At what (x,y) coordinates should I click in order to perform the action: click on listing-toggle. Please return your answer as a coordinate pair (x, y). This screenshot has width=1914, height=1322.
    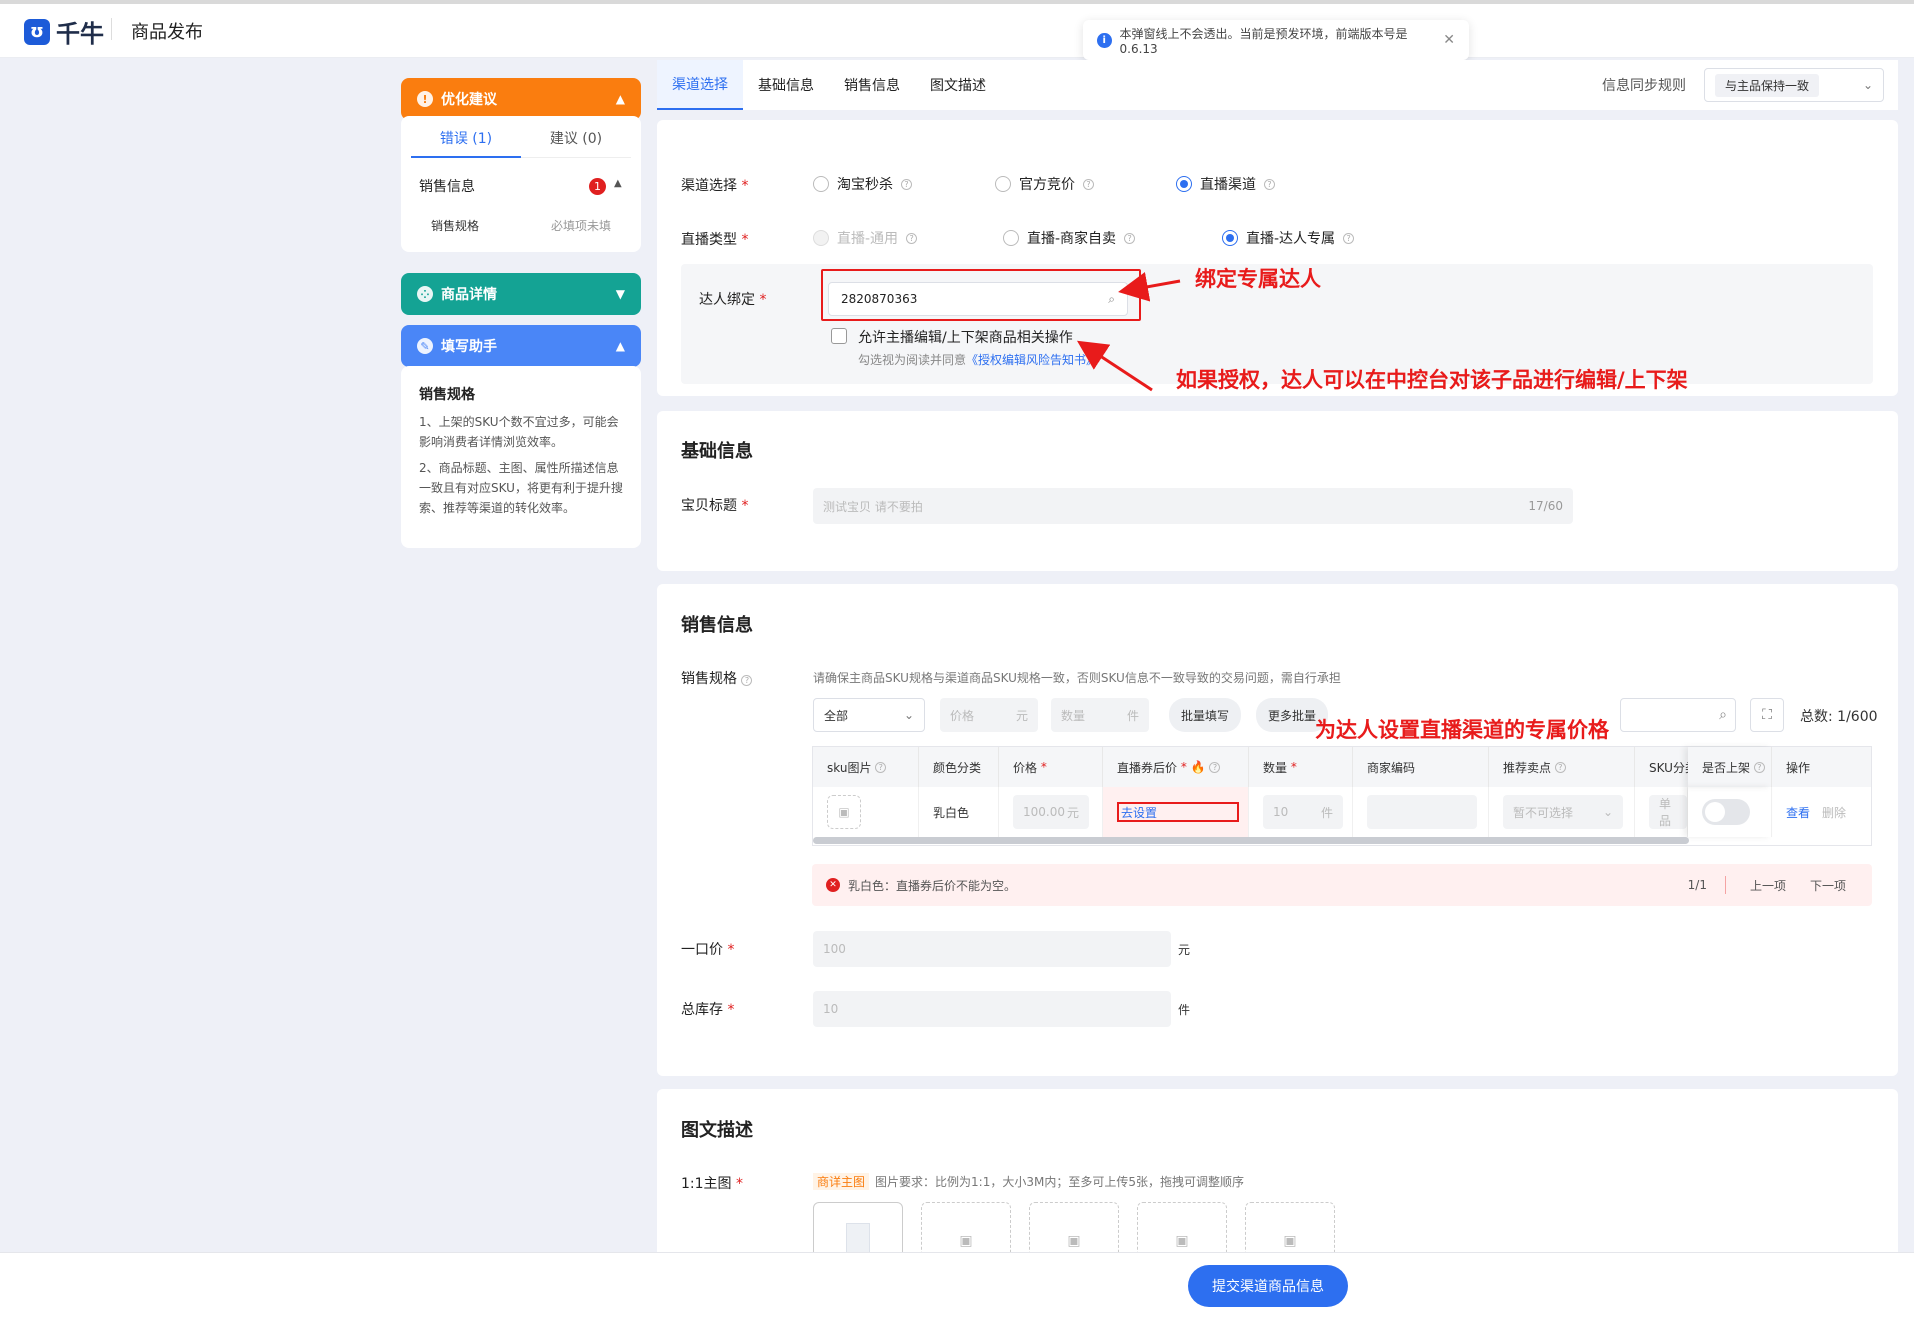
    Looking at the image, I should click on (1726, 812).